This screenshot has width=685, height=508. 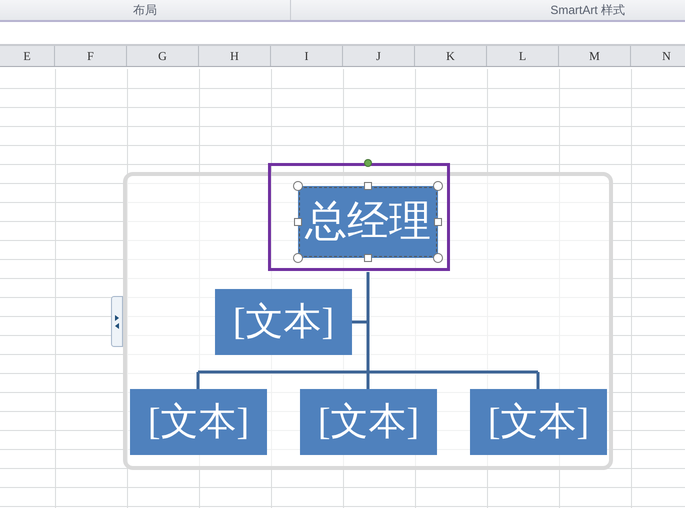 I want to click on text-pane-tab, so click(x=117, y=321).